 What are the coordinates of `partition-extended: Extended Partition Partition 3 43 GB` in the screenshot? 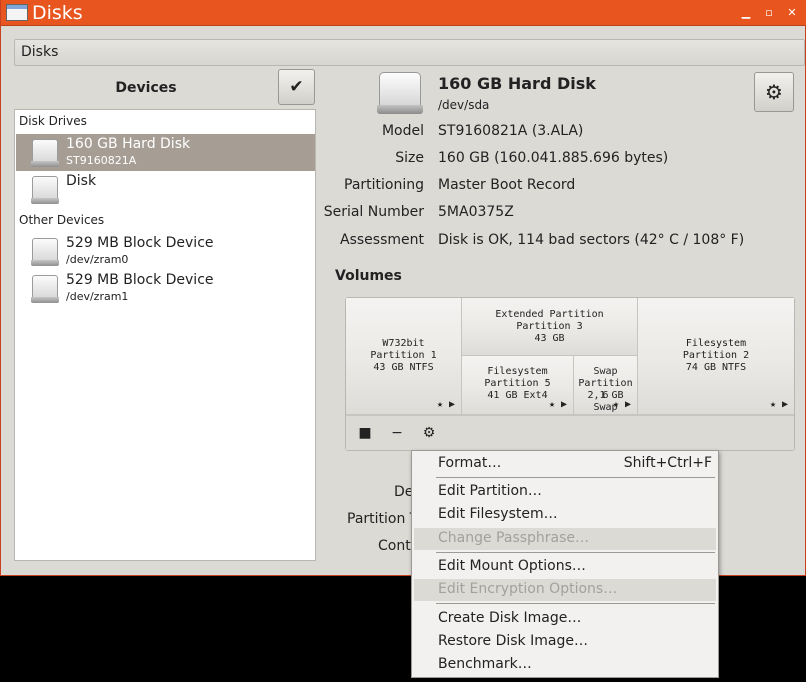 It's located at (550, 327).